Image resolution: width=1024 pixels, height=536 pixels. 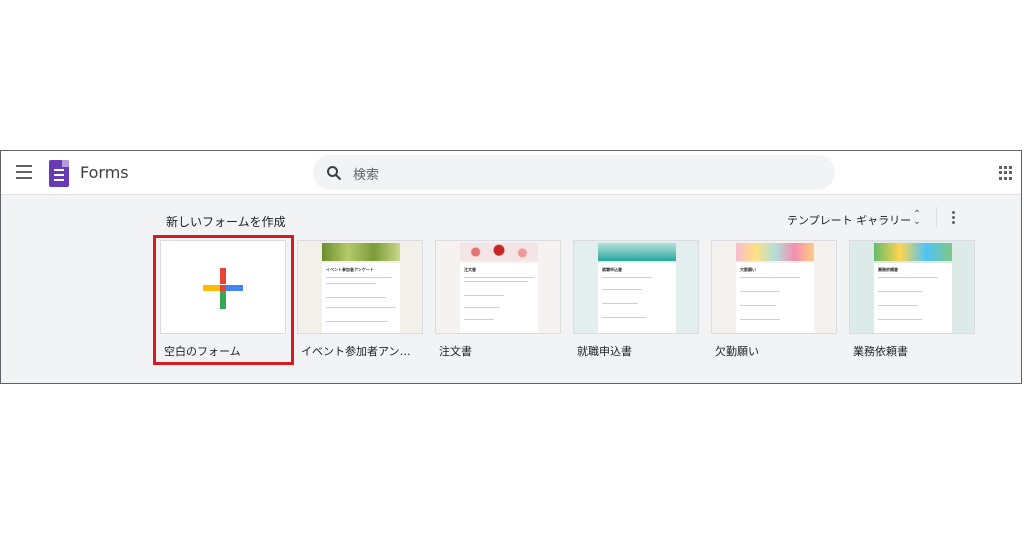 I want to click on forms-logo-icon, so click(x=59, y=173).